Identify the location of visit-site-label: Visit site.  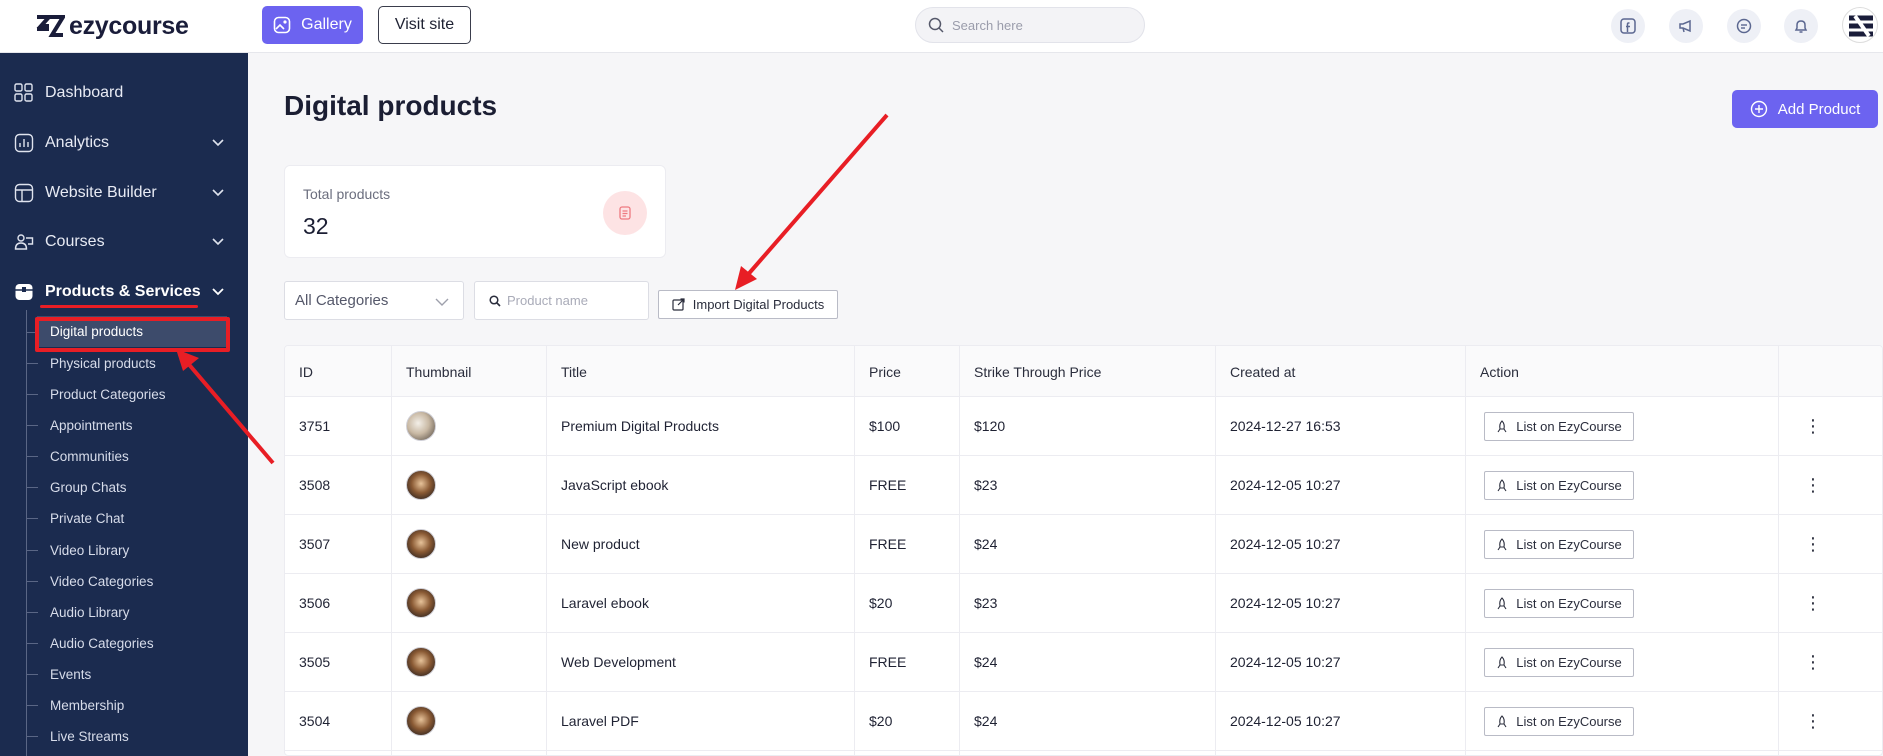
(424, 24).